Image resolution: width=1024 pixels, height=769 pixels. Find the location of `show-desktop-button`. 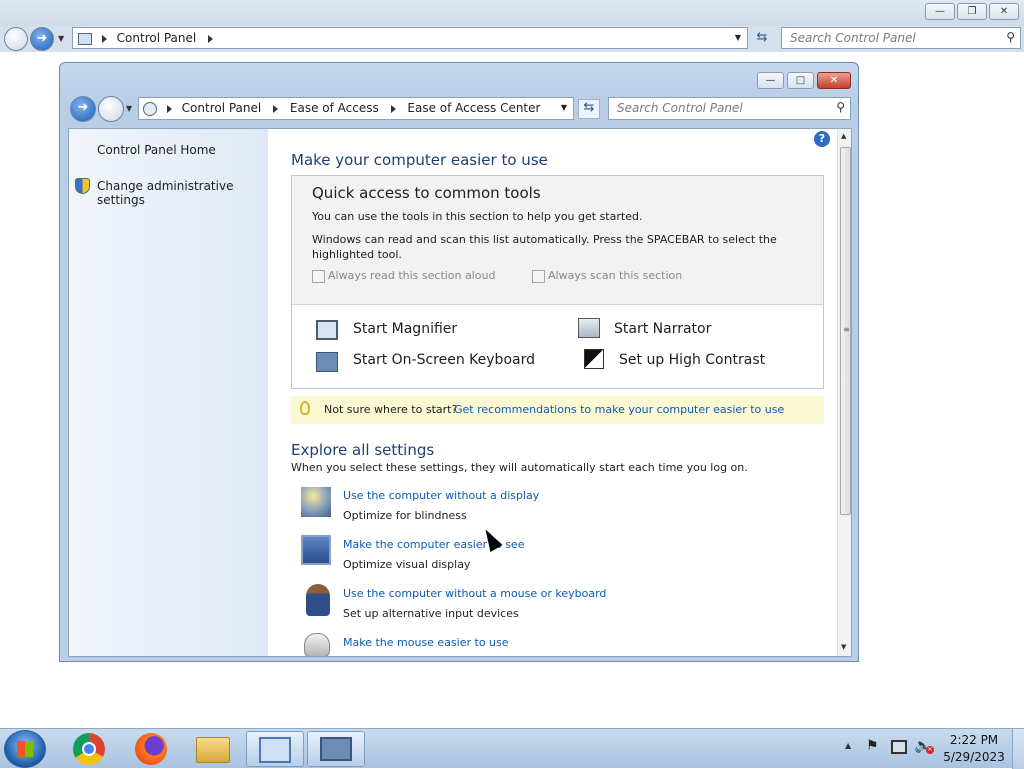

show-desktop-button is located at coordinates (1018, 749).